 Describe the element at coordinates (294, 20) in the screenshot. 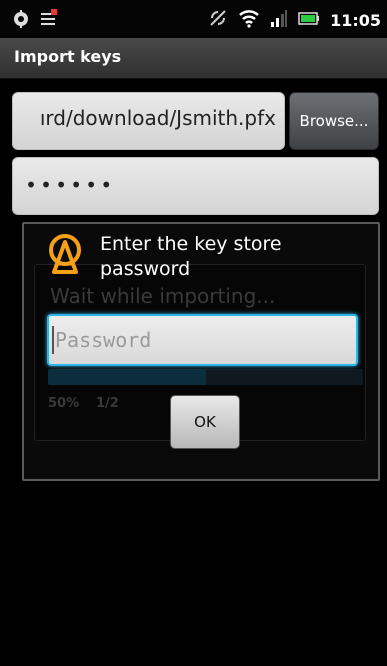

I see `status-bar-right: 11:05` at that location.